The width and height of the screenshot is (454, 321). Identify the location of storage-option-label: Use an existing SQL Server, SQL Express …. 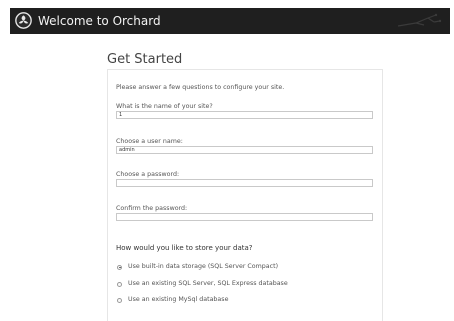
(208, 283).